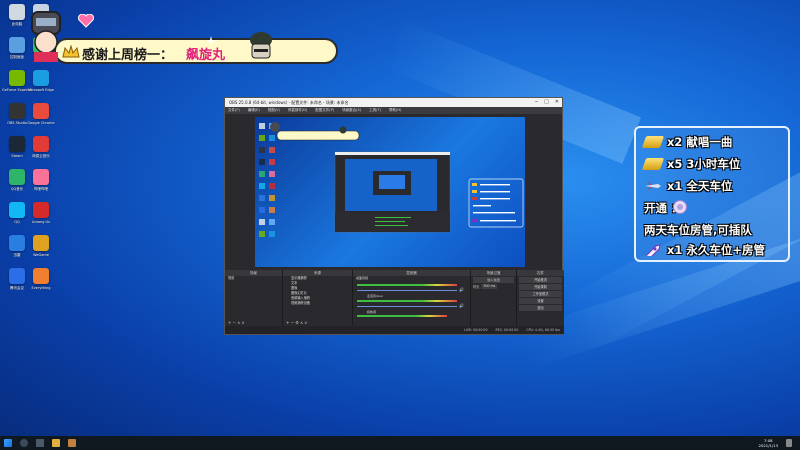 Image resolution: width=800 pixels, height=450 pixels. Describe the element at coordinates (768, 445) in the screenshot. I see `taskbar-date: 2021/1/13` at that location.